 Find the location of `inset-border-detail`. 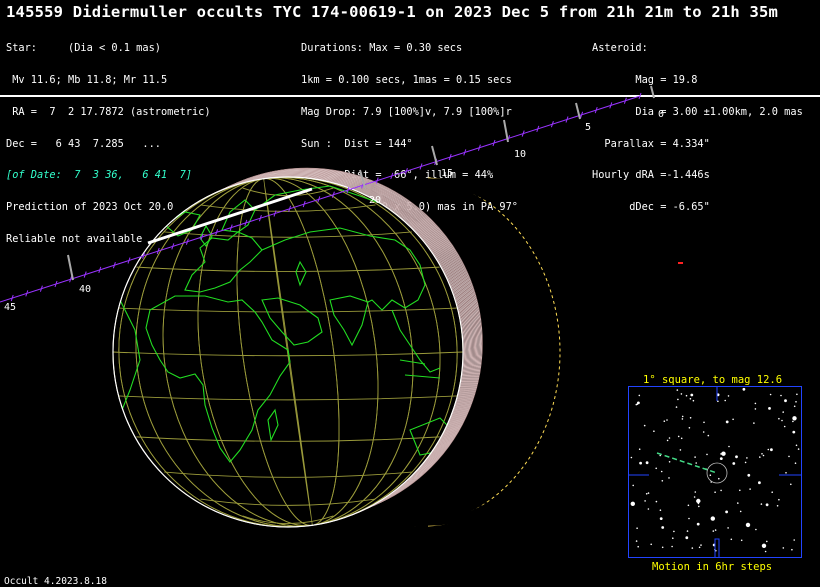

inset-border-detail is located at coordinates (715, 472).